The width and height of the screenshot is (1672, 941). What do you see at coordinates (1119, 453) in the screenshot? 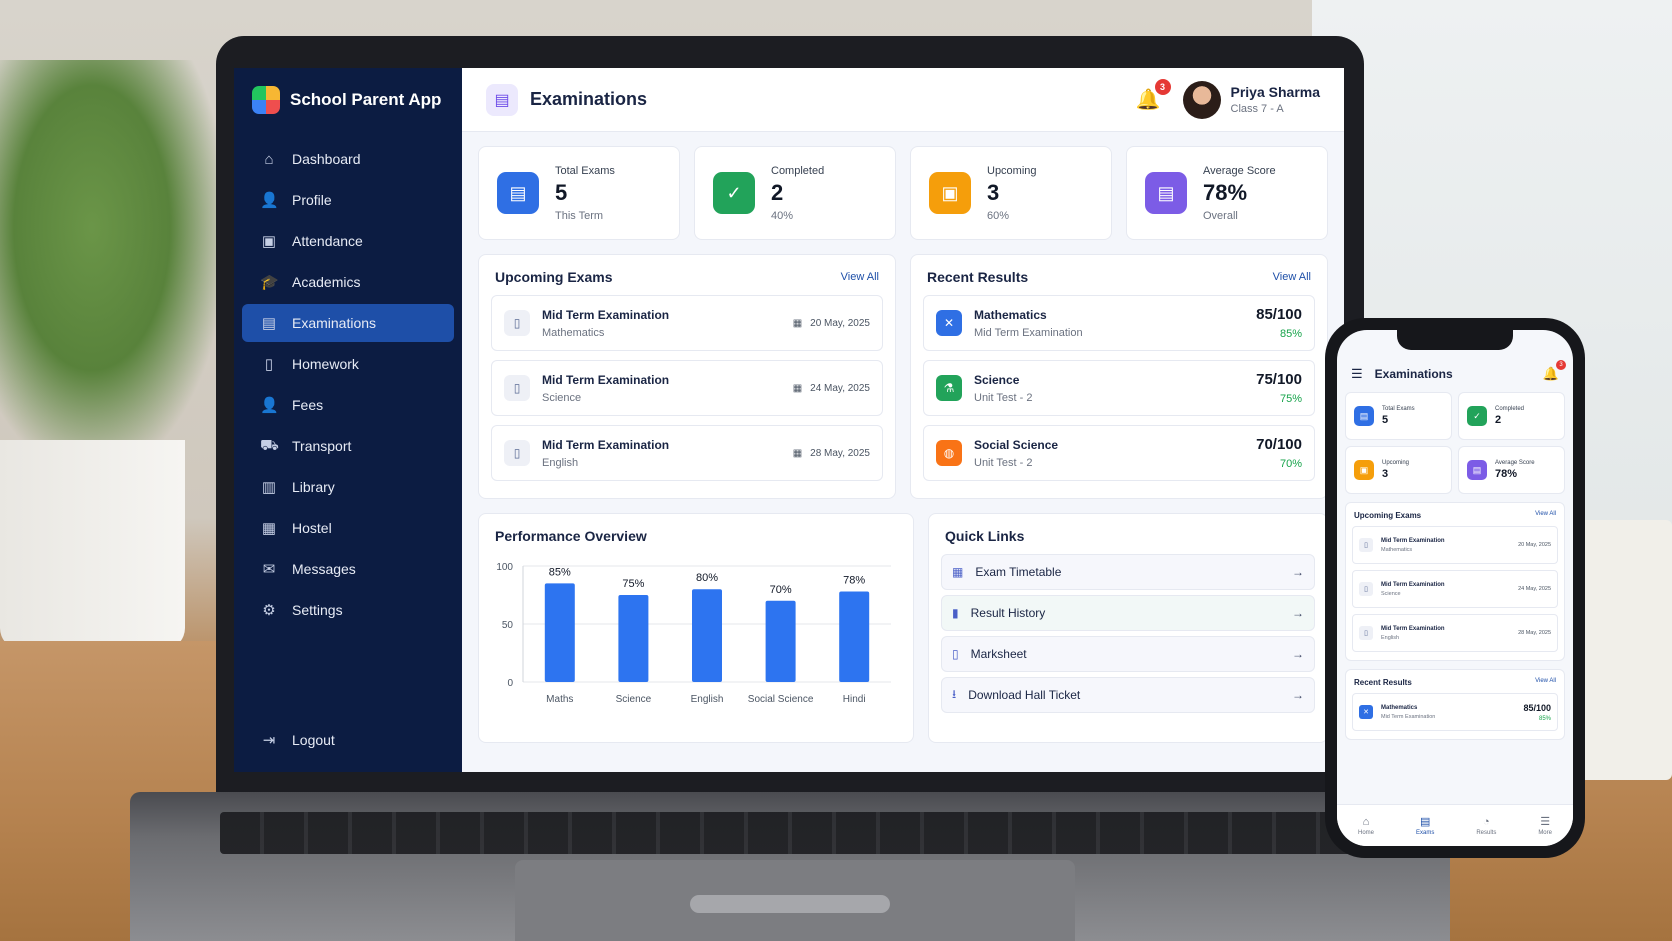
I see `result-list-item: ◍ Social Science Unit Test - 2 70/100 70%` at bounding box center [1119, 453].